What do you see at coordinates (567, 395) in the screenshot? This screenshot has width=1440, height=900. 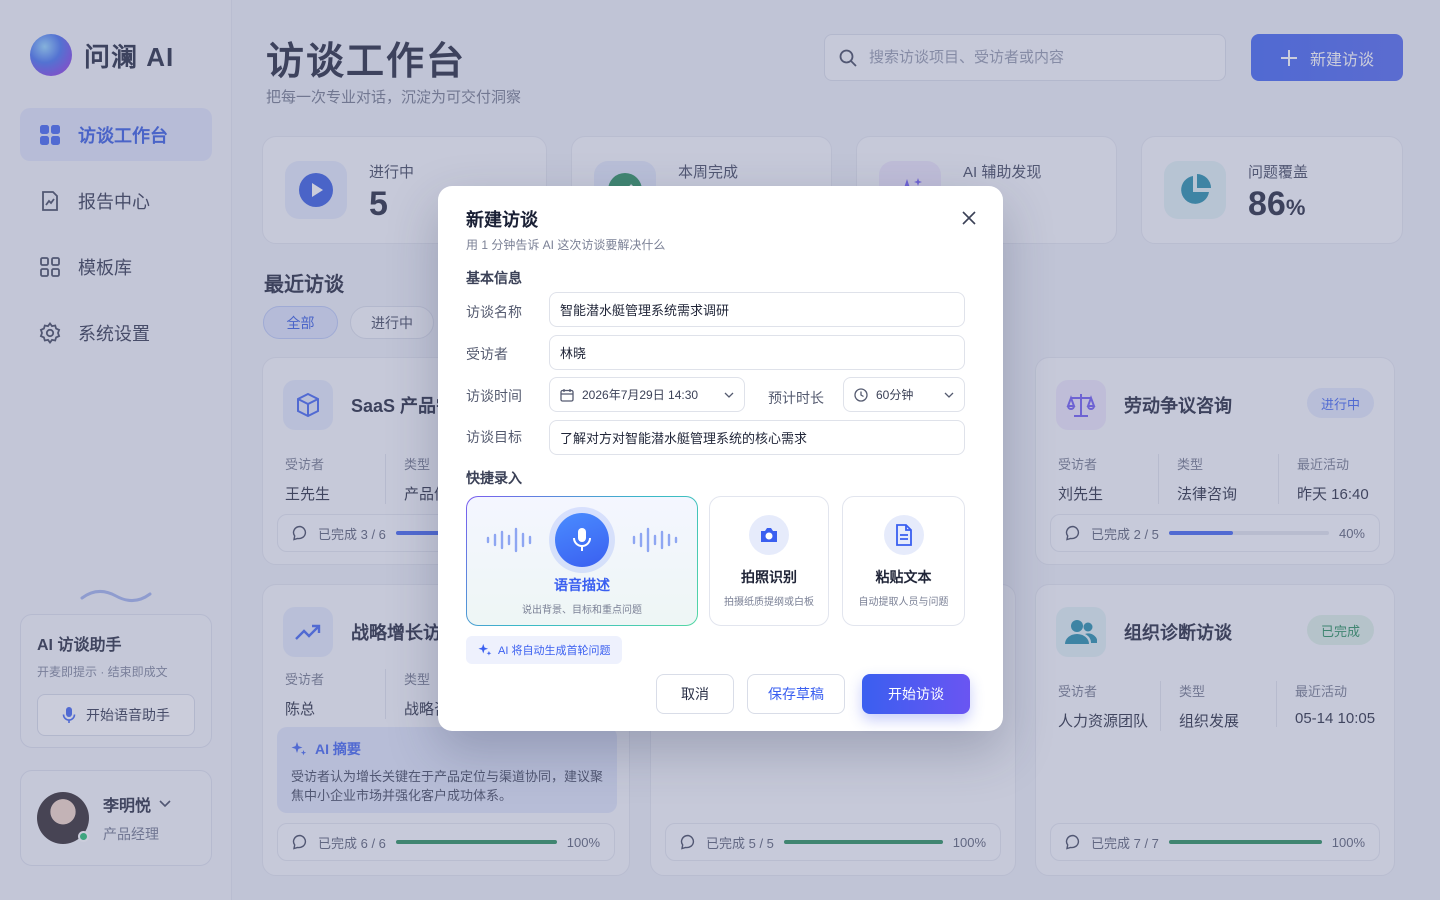 I see `calendar-icon` at bounding box center [567, 395].